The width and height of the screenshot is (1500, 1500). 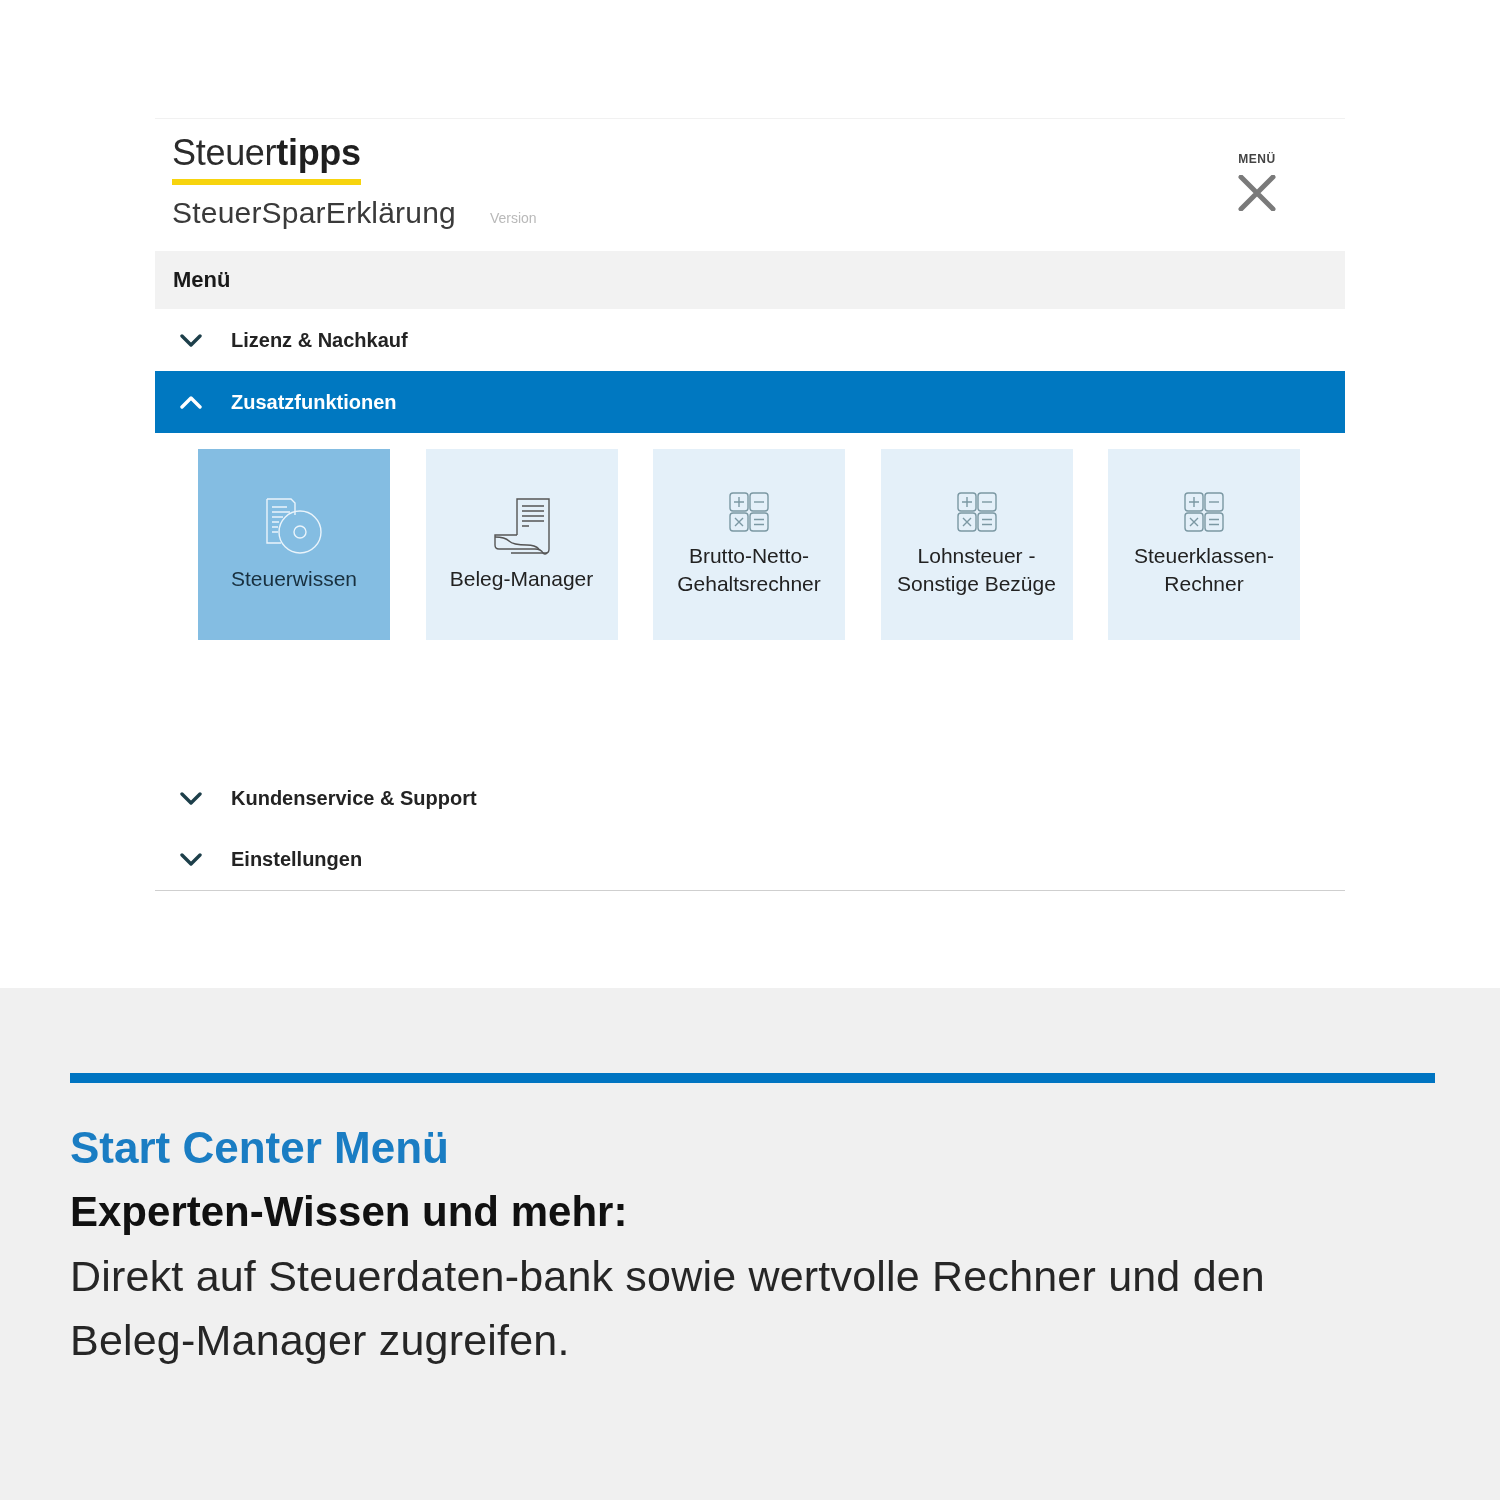 What do you see at coordinates (750, 798) in the screenshot?
I see `accordion-header: Kundenservice & Support` at bounding box center [750, 798].